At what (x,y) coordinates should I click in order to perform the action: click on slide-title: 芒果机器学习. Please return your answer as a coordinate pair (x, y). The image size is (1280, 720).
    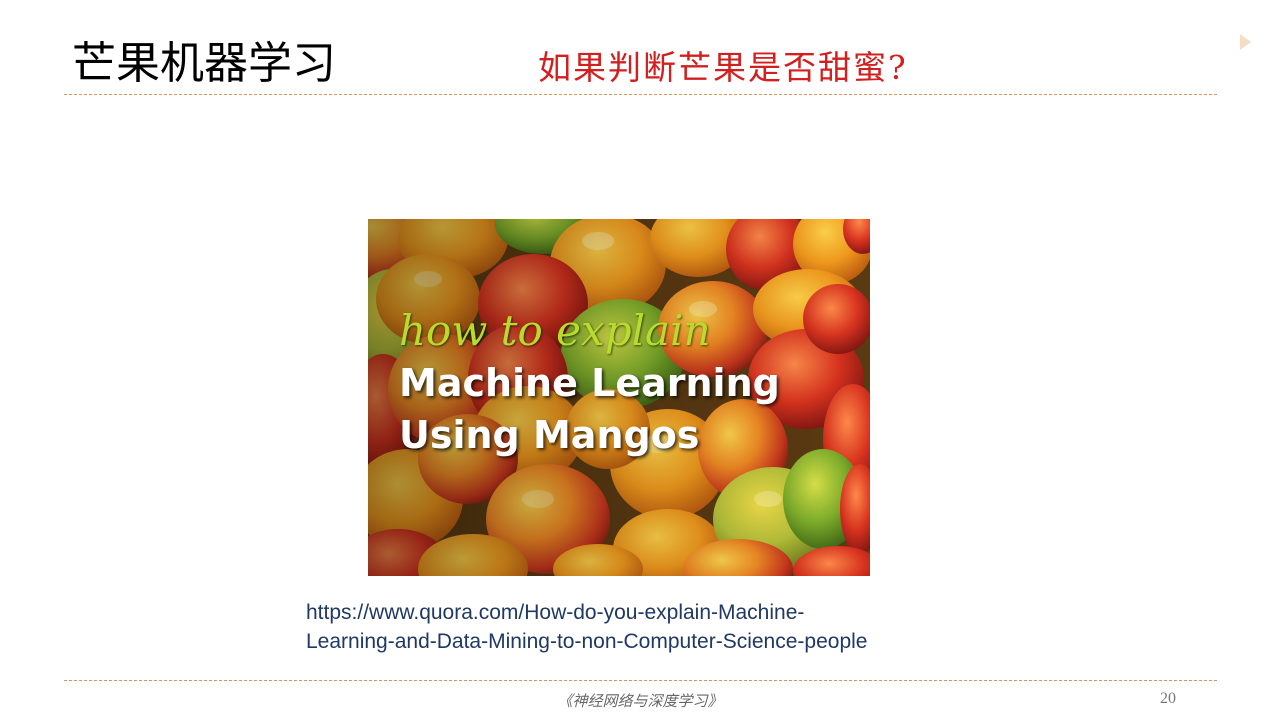
    Looking at the image, I should click on (204, 63).